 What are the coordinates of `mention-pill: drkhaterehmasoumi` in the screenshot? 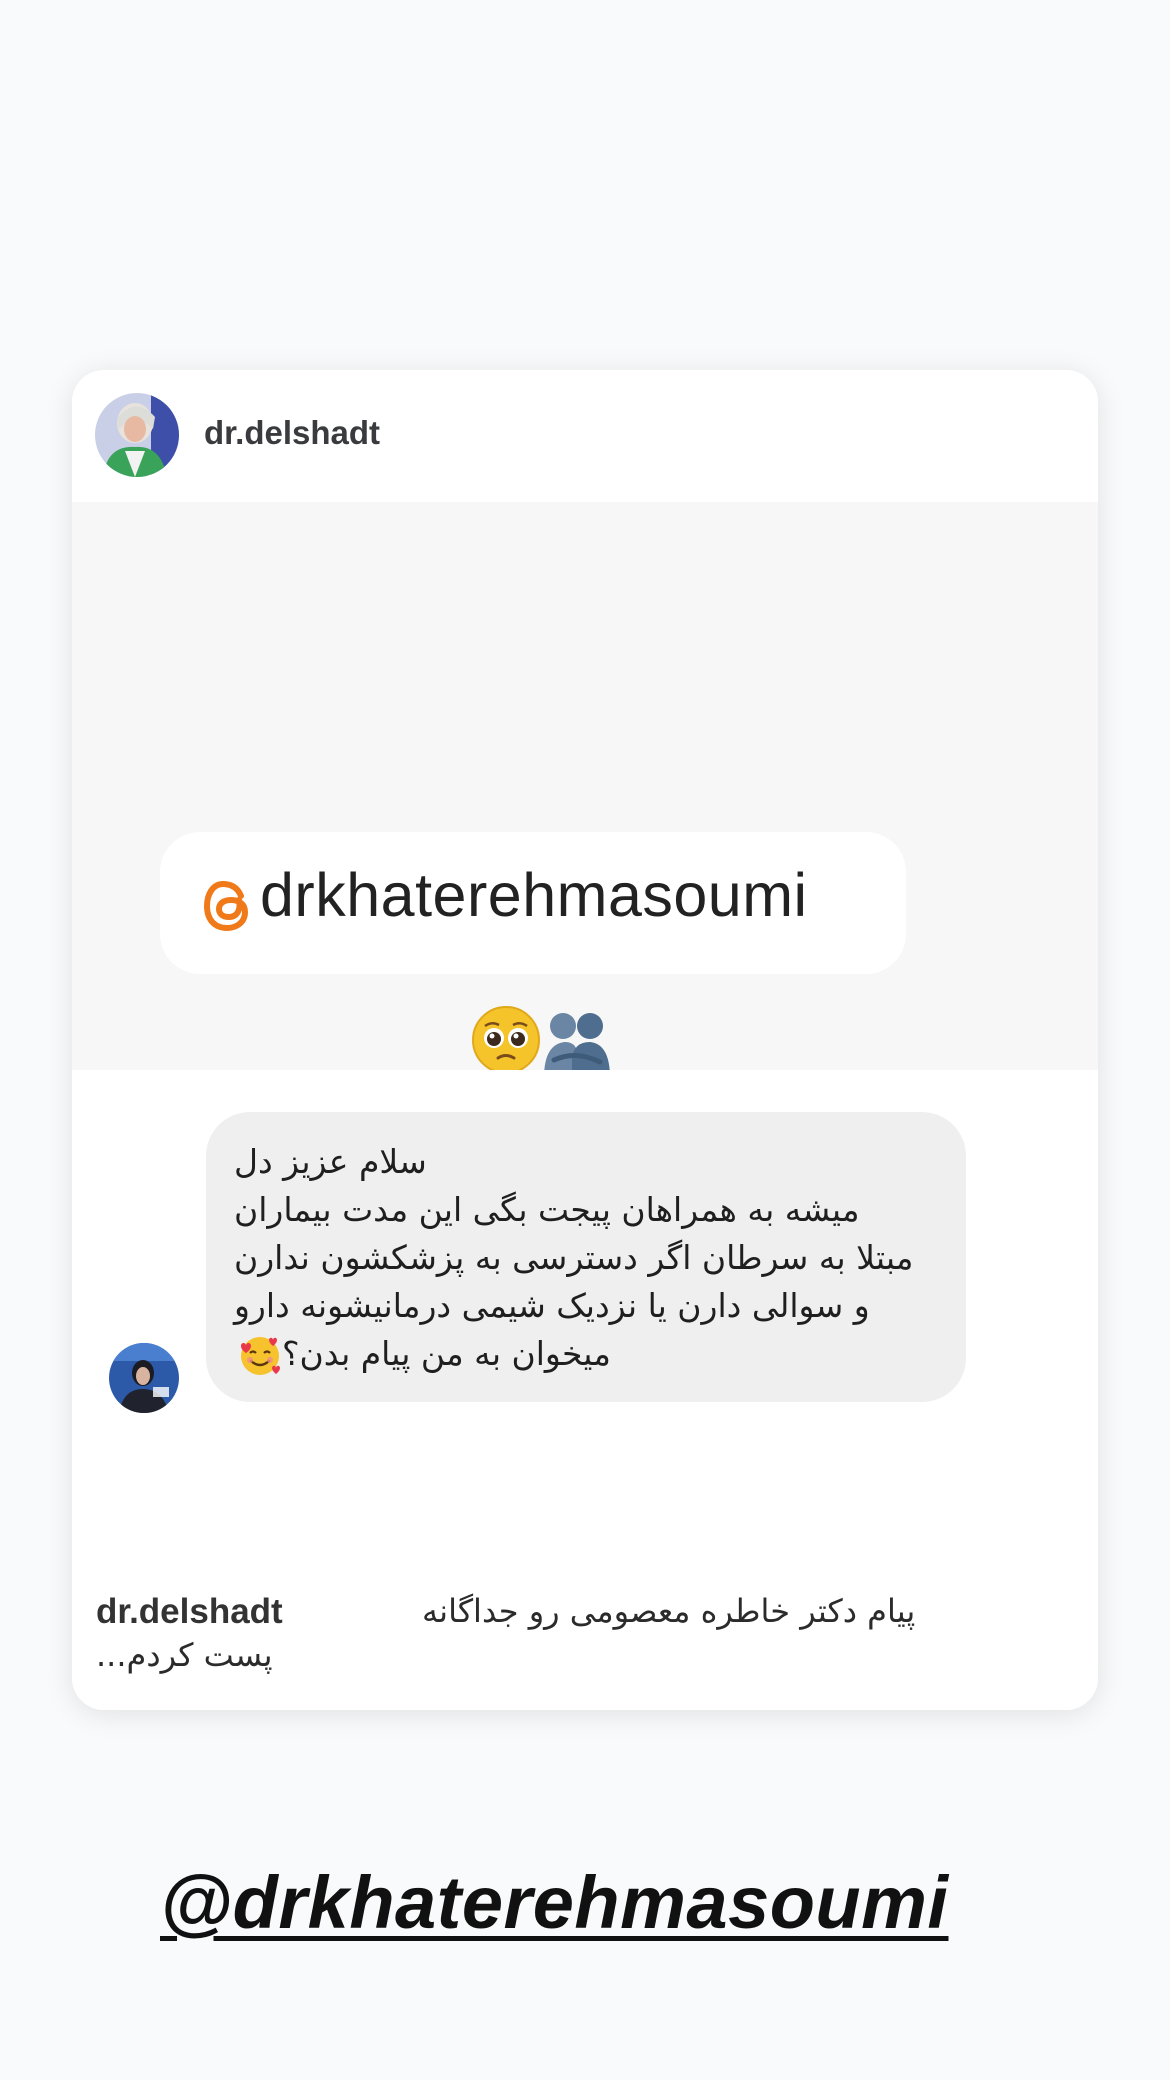 It's located at (533, 903).